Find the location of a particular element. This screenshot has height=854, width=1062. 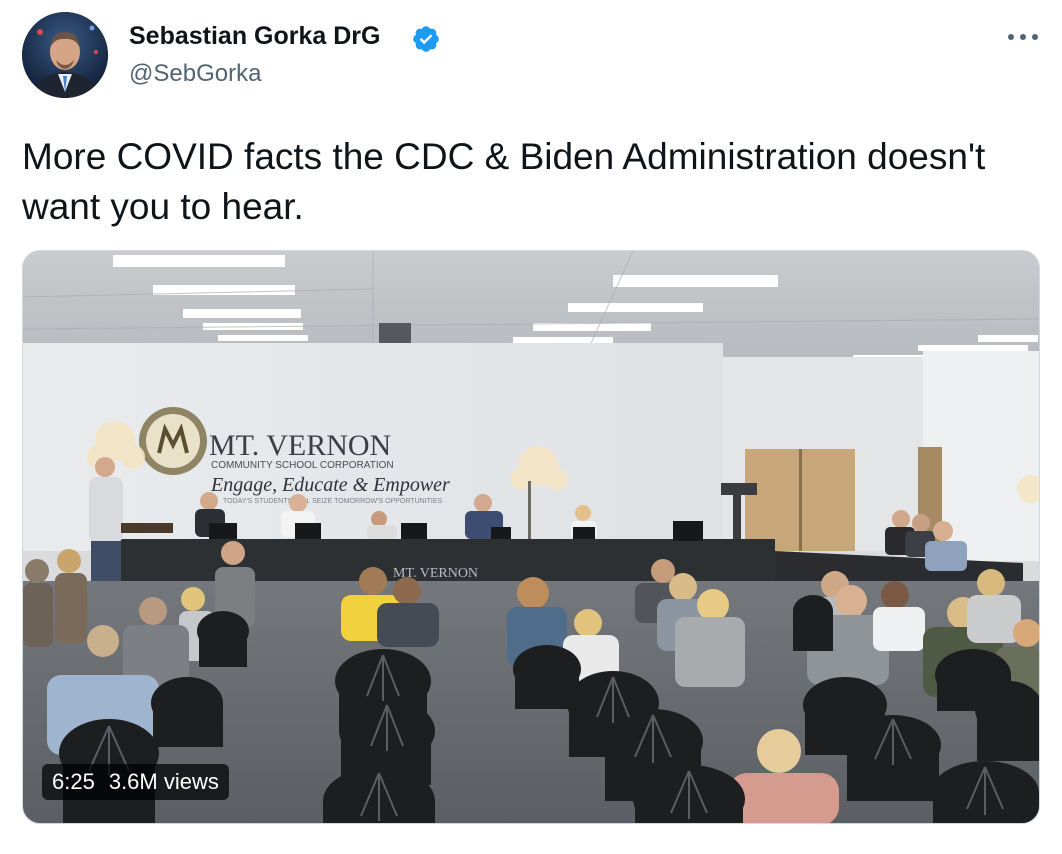

avatar-image is located at coordinates (65, 55).